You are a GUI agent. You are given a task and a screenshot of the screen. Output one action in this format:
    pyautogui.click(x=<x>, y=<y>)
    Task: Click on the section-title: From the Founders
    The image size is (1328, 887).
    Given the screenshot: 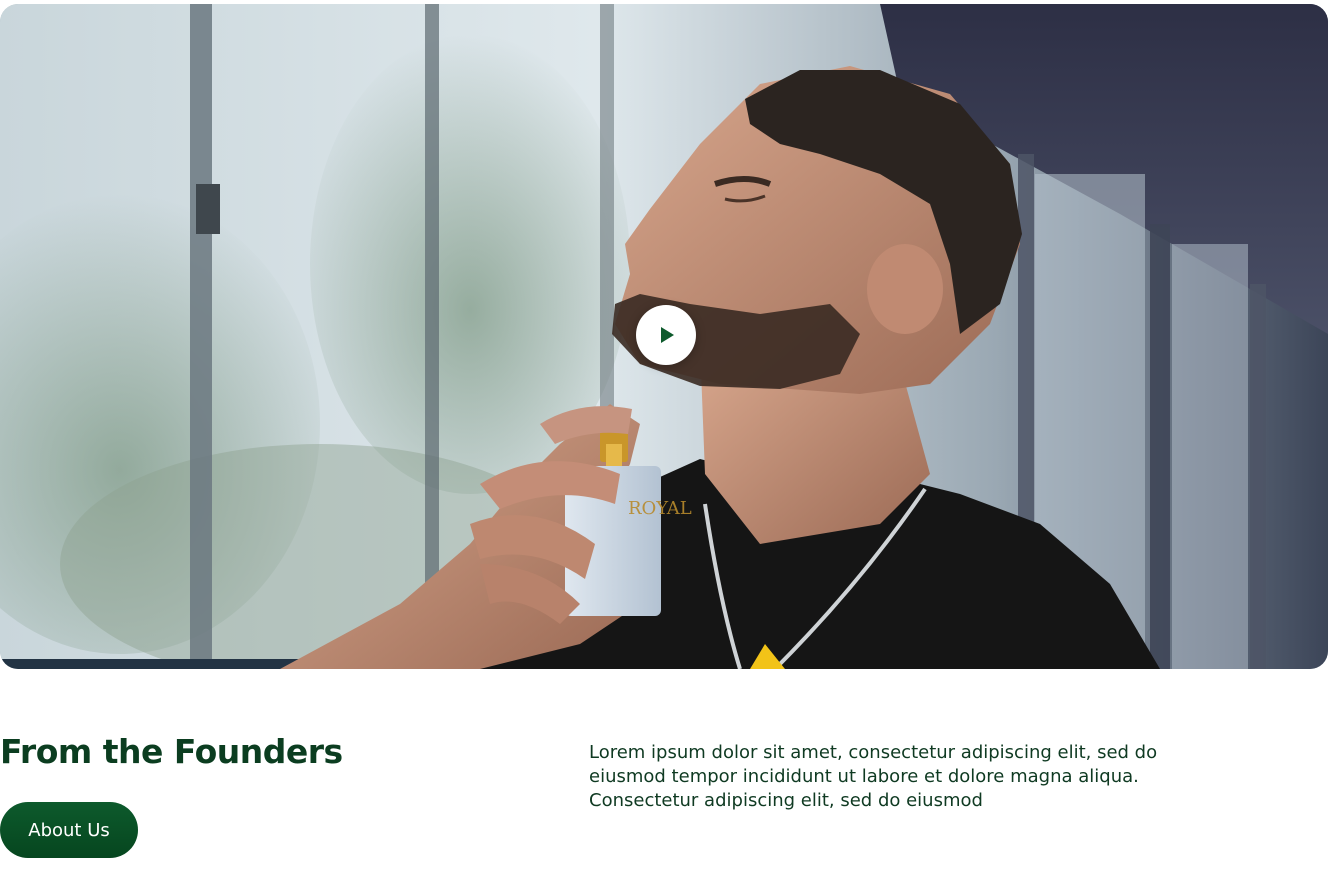 What is the action you would take?
    pyautogui.click(x=171, y=751)
    